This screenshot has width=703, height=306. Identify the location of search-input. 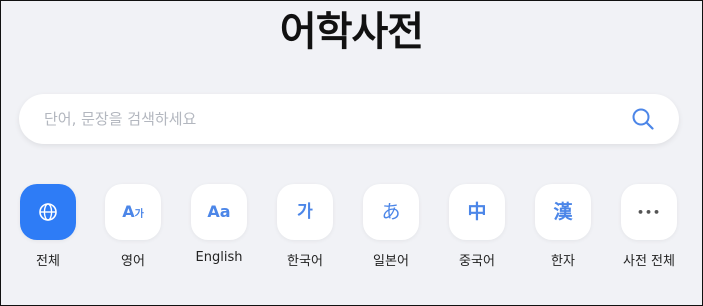
(332, 119).